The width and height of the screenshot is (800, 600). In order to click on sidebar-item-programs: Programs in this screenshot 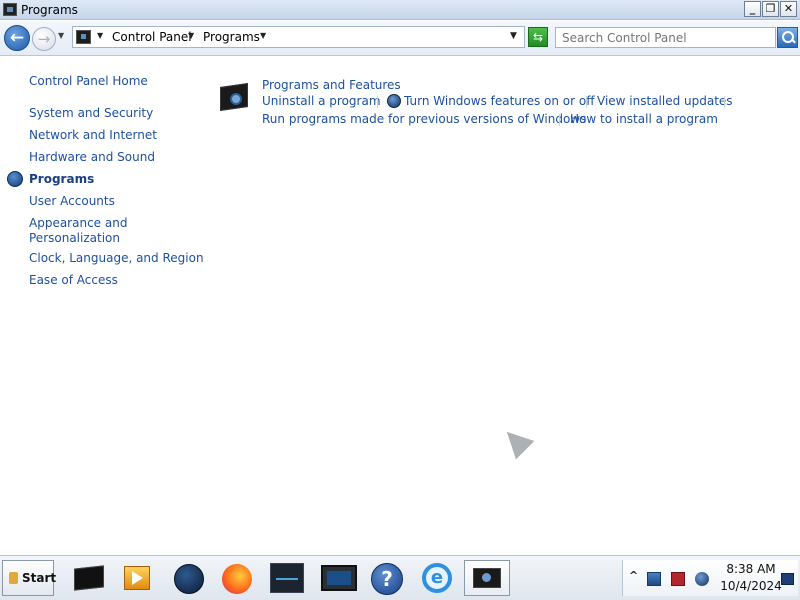, I will do `click(61, 179)`.